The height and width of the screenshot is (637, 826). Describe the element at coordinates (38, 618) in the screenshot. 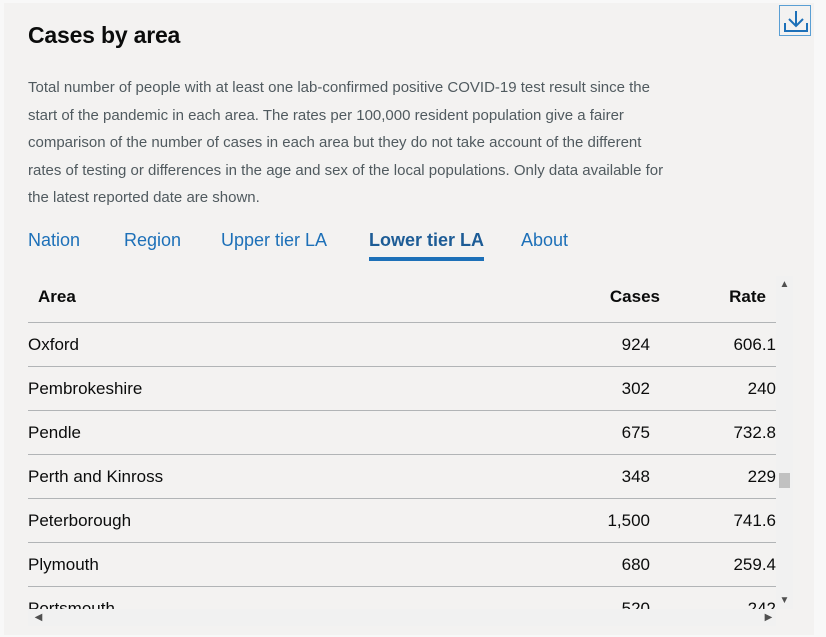

I see `scroll-left-icon: ◀` at that location.